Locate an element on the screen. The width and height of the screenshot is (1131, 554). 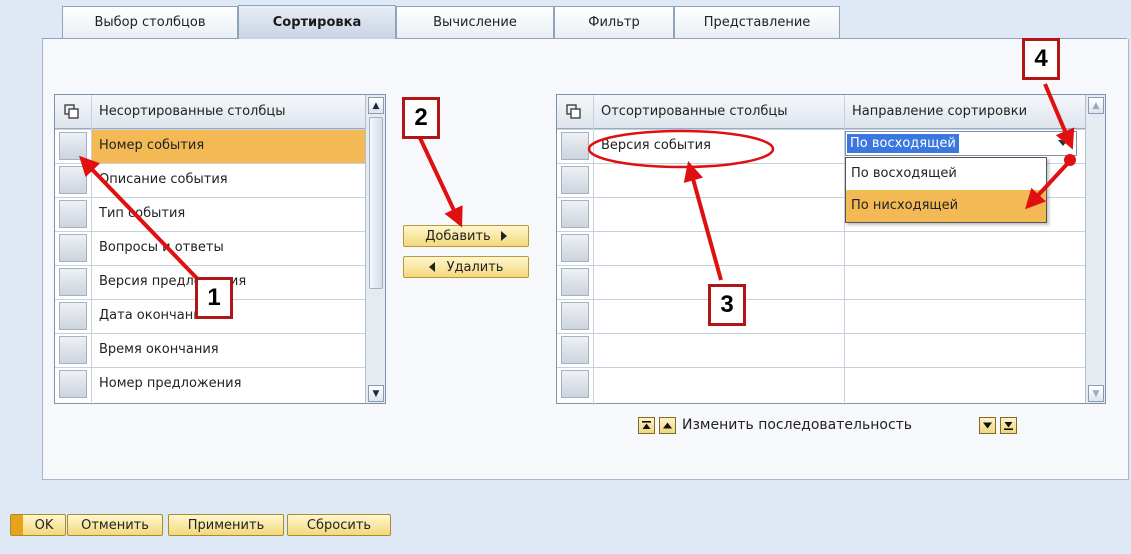
annotation-callout-2: 2 is located at coordinates (421, 118).